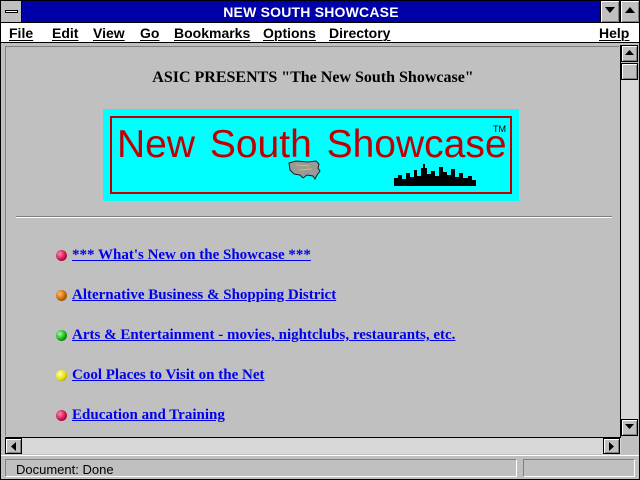 This screenshot has width=640, height=480. I want to click on vertical-scroll-track, so click(629, 241).